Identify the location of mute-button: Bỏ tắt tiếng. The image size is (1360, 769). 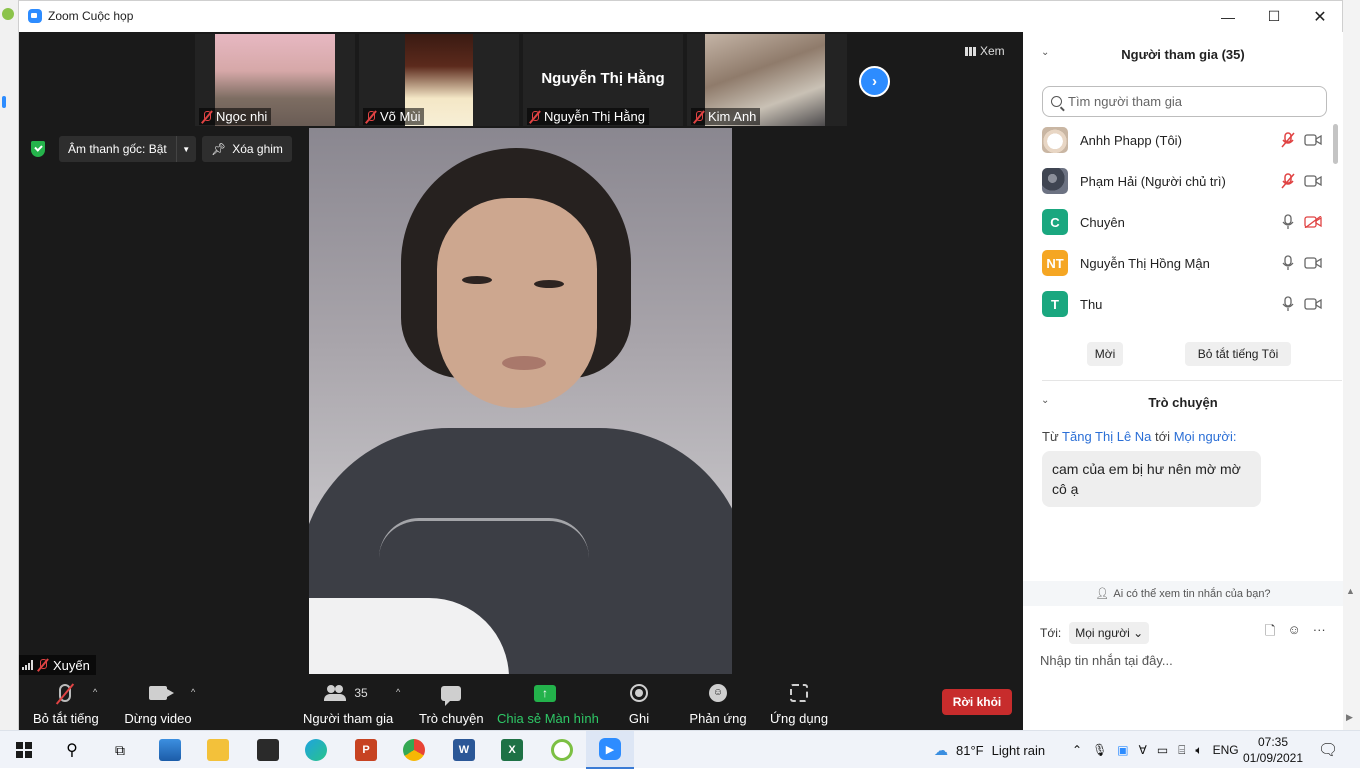
(66, 704).